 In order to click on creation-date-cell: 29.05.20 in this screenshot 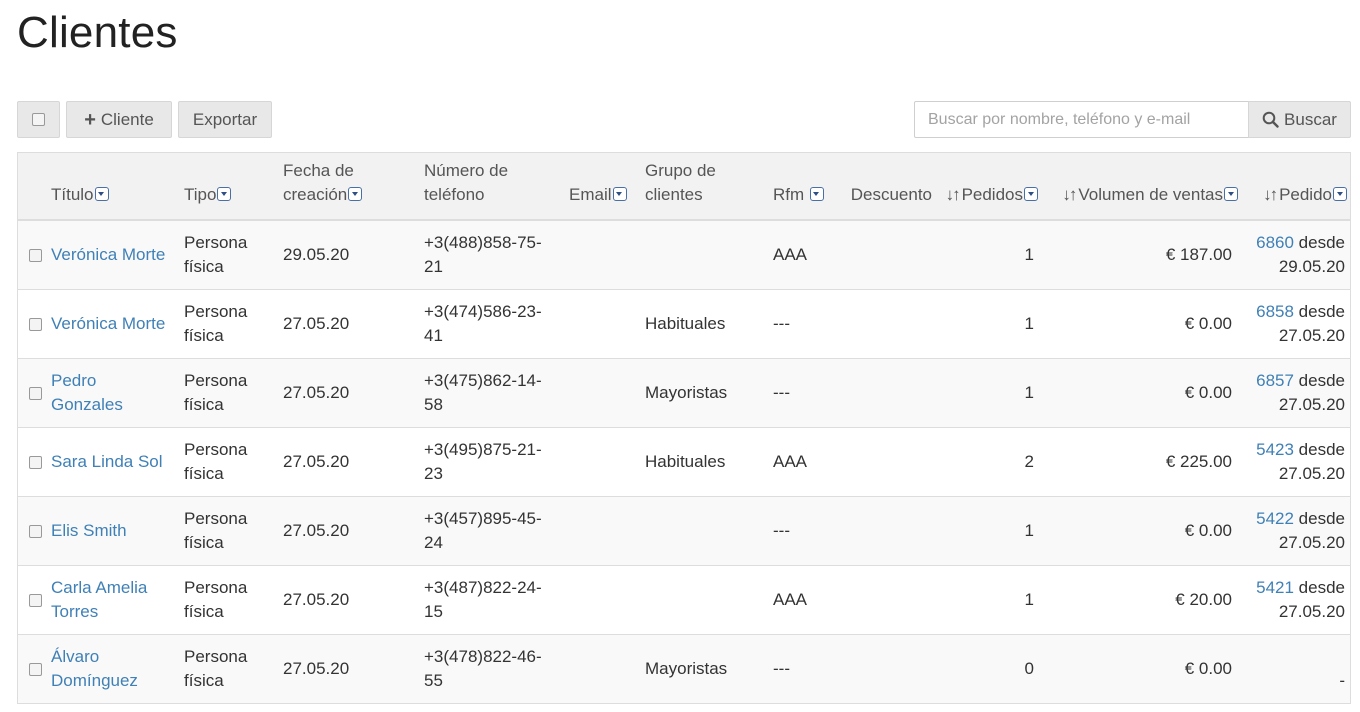, I will do `click(353, 255)`.